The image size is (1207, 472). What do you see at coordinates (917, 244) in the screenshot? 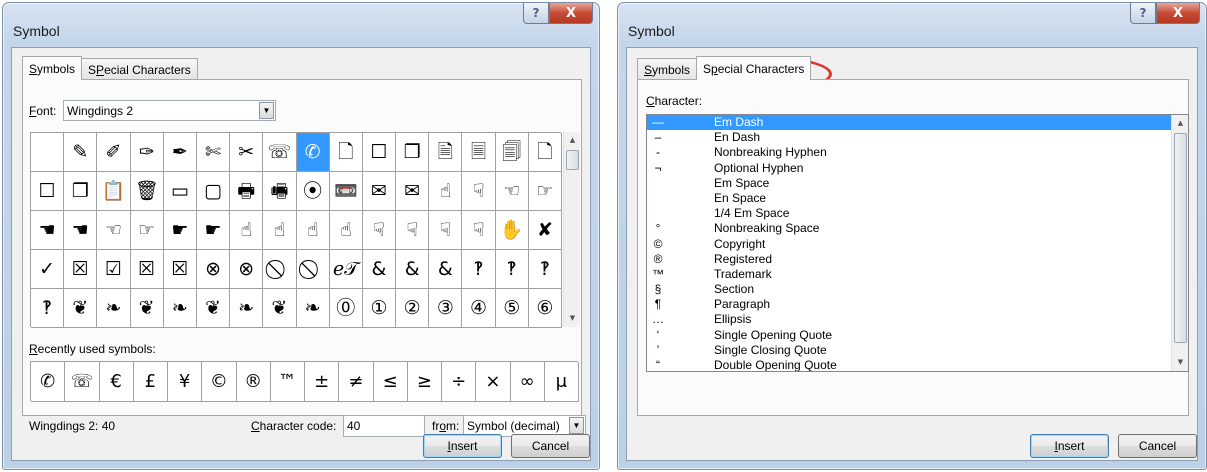
I see `character-list-item: © Copyright` at bounding box center [917, 244].